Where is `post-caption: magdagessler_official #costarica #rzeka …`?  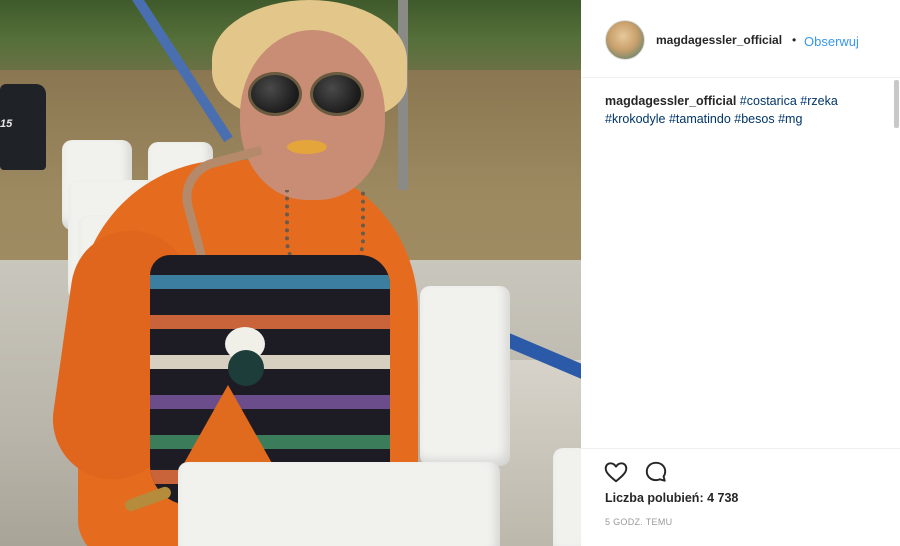 post-caption: magdagessler_official #costarica #rzeka … is located at coordinates (741, 110).